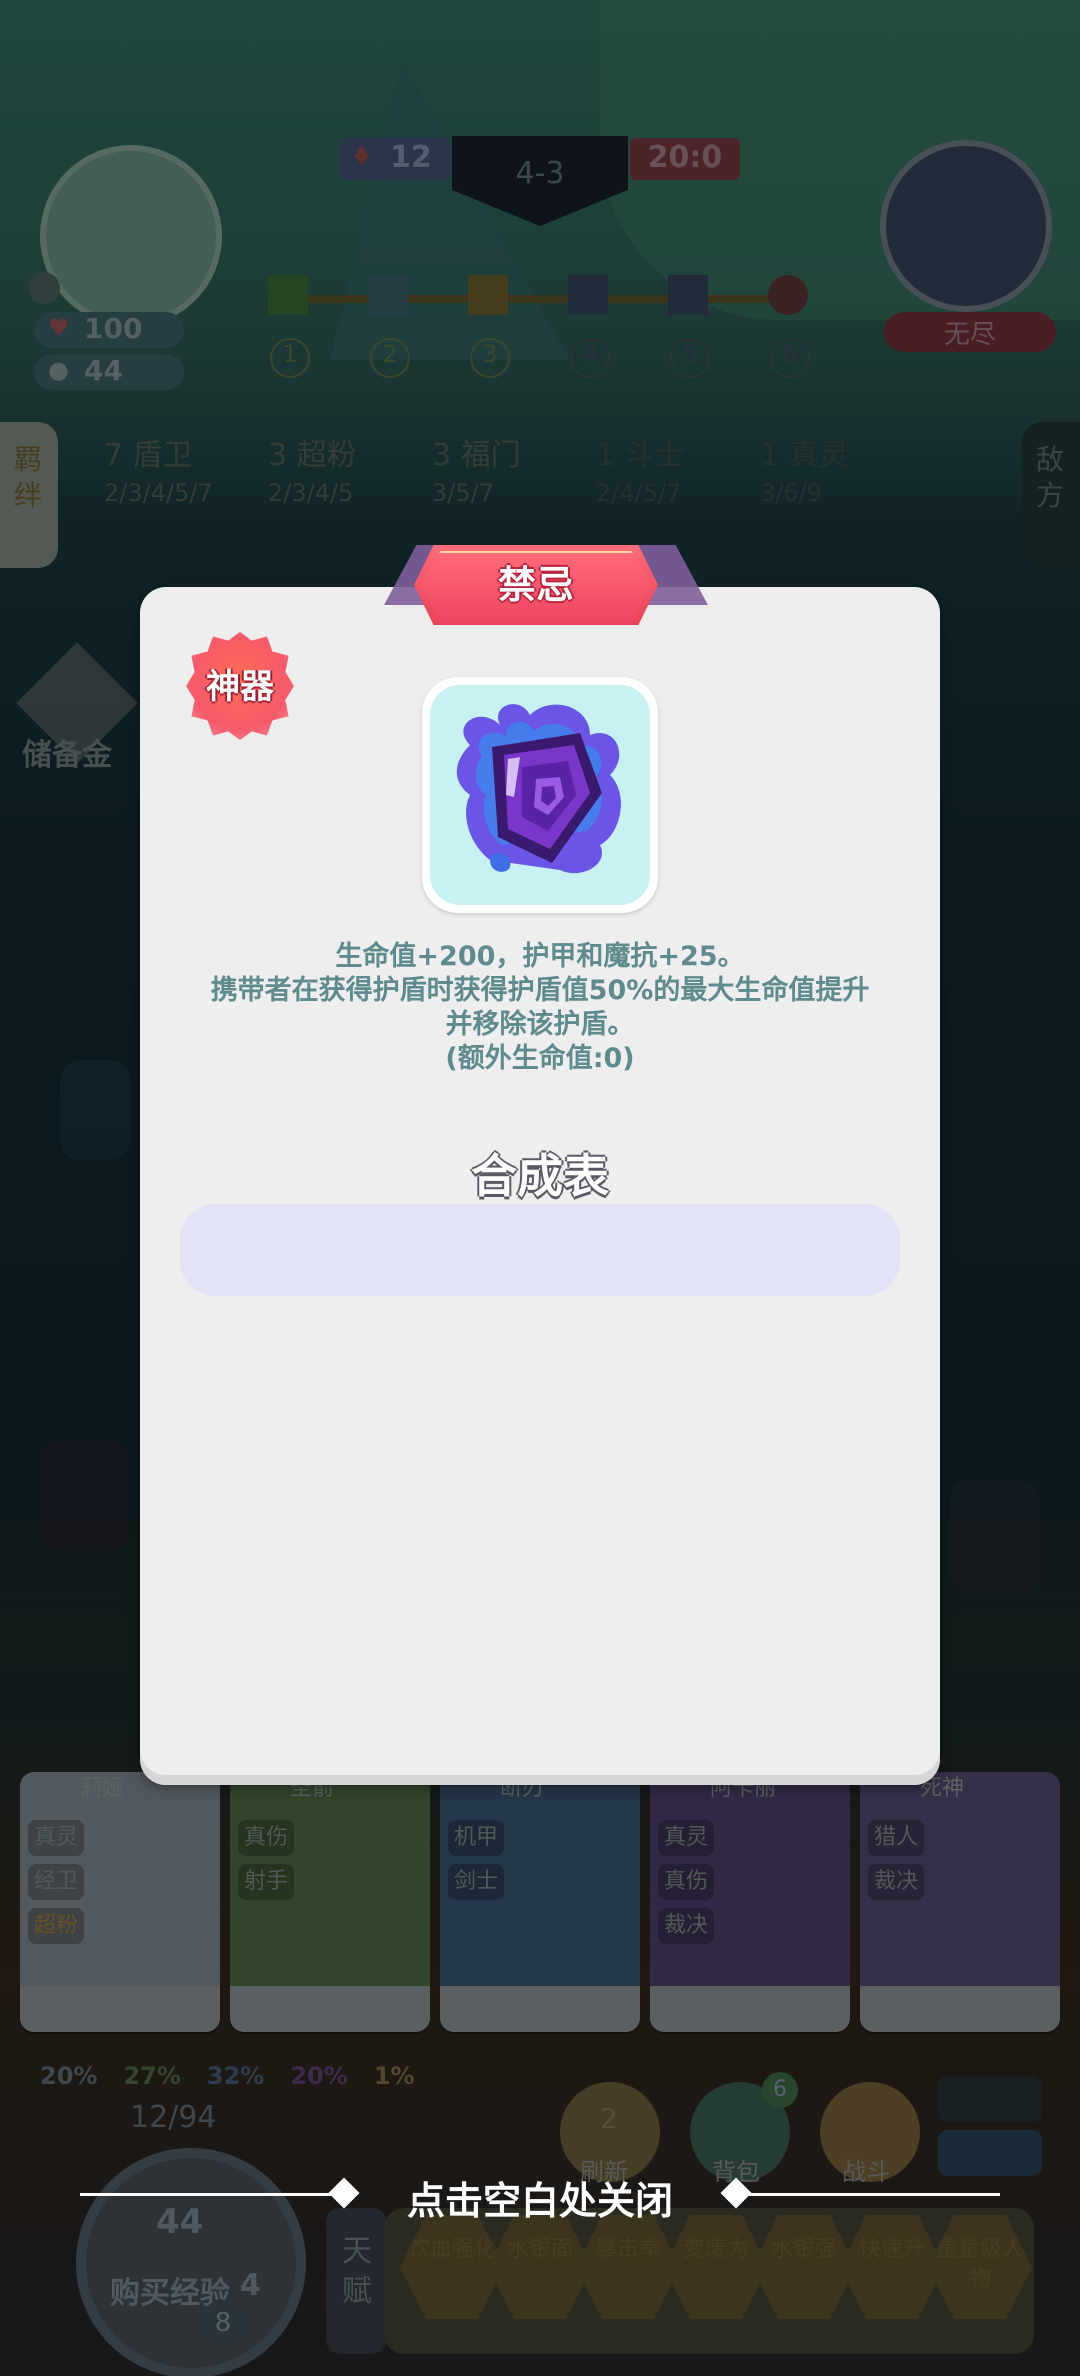 The width and height of the screenshot is (1080, 2376). What do you see at coordinates (540, 956) in the screenshot?
I see `description-line: 生命值+200，护甲和魔抗+25。` at bounding box center [540, 956].